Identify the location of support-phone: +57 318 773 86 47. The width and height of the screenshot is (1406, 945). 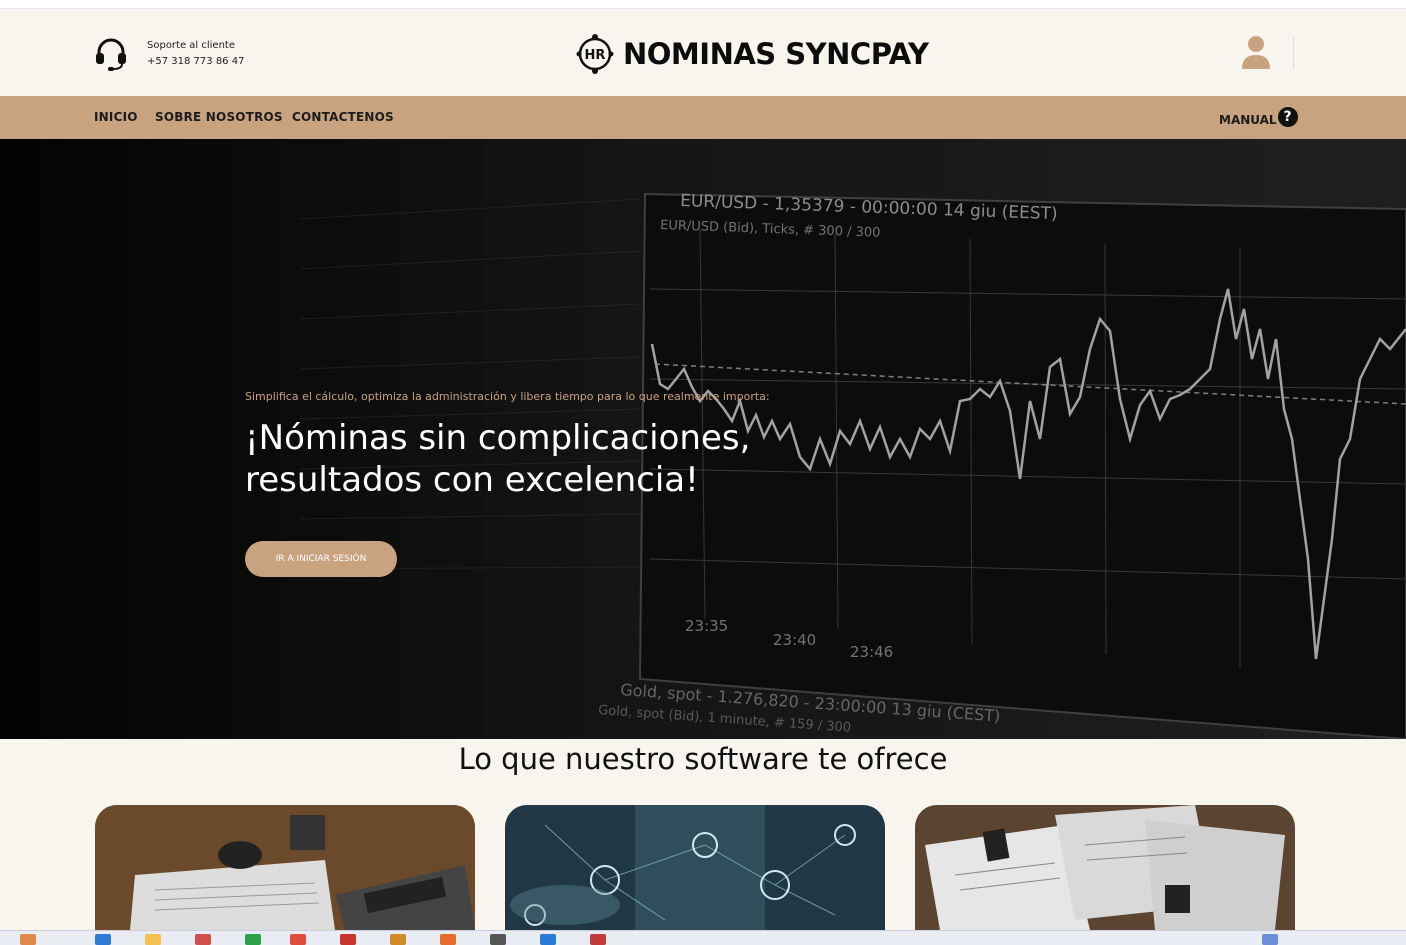
(196, 61).